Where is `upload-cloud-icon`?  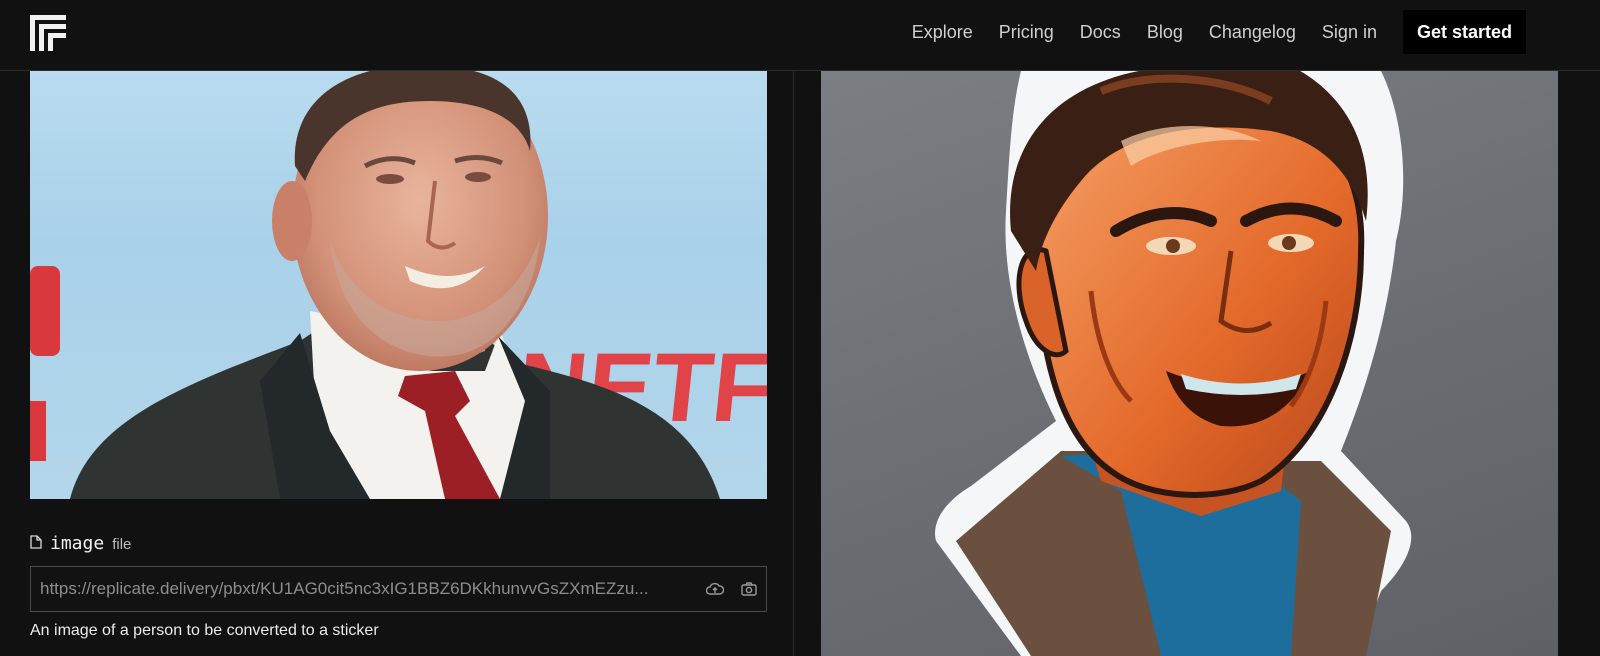
upload-cloud-icon is located at coordinates (715, 588).